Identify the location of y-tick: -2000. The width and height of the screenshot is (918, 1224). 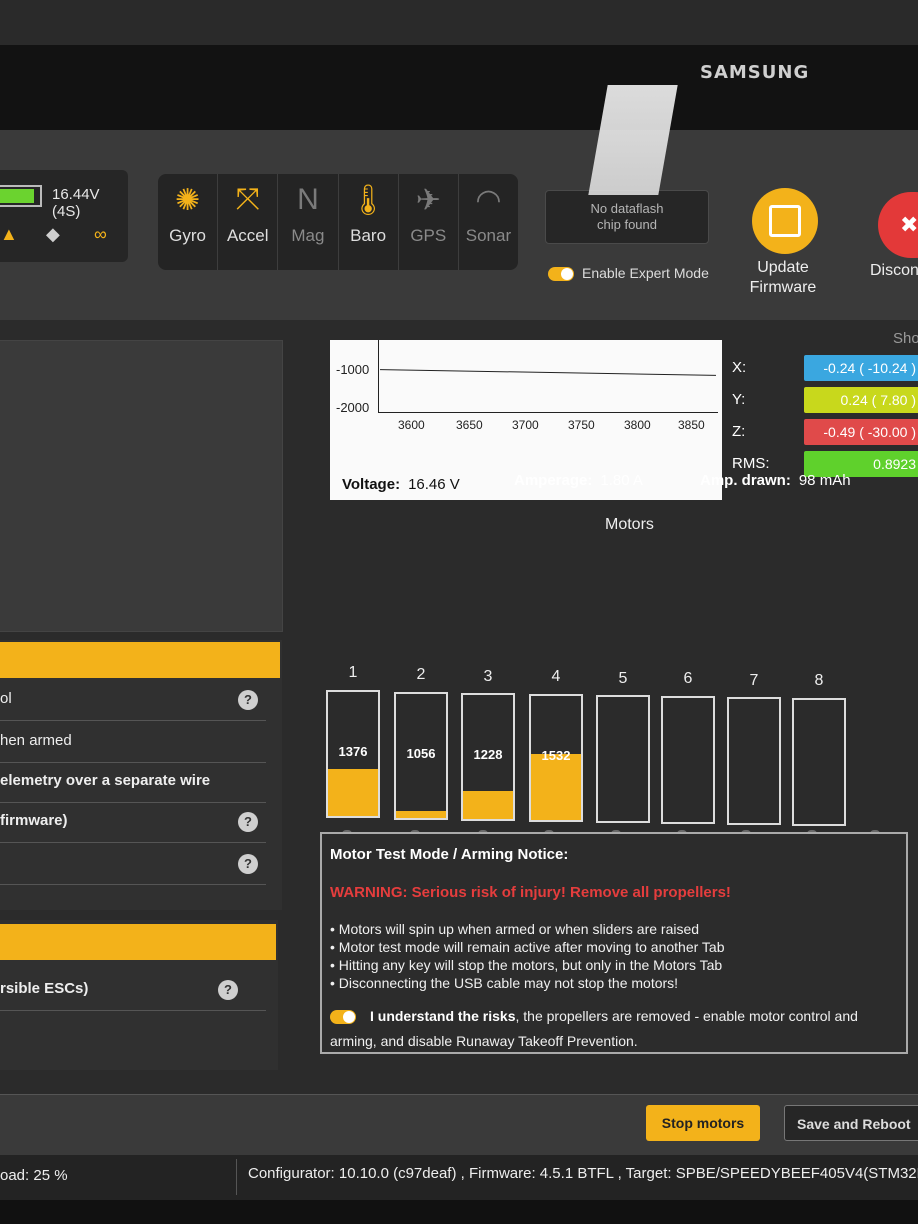
(353, 407).